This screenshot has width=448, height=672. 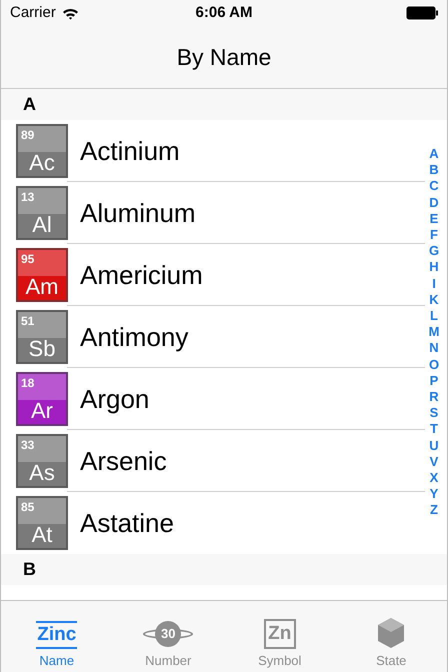 What do you see at coordinates (42, 473) in the screenshot?
I see `element-symbol: As` at bounding box center [42, 473].